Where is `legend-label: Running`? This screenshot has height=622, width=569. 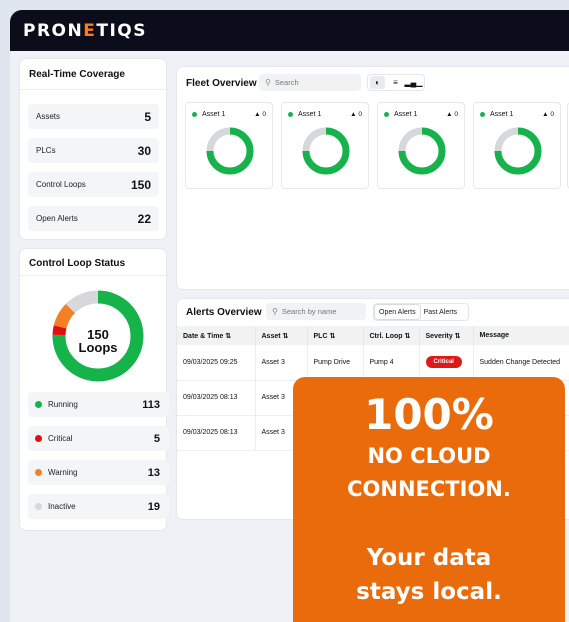
legend-label: Running is located at coordinates (63, 404).